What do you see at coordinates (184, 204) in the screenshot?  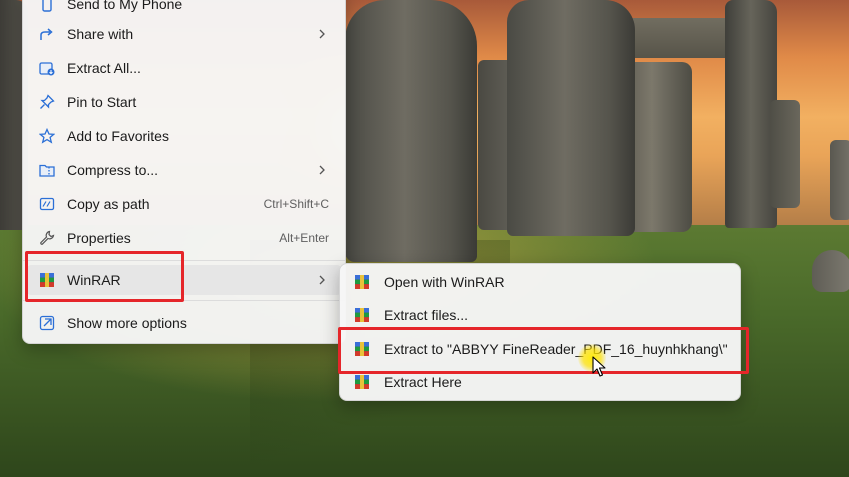 I see `menu-item-copy-as-path: Copy as path Ctrl+Shift+C` at bounding box center [184, 204].